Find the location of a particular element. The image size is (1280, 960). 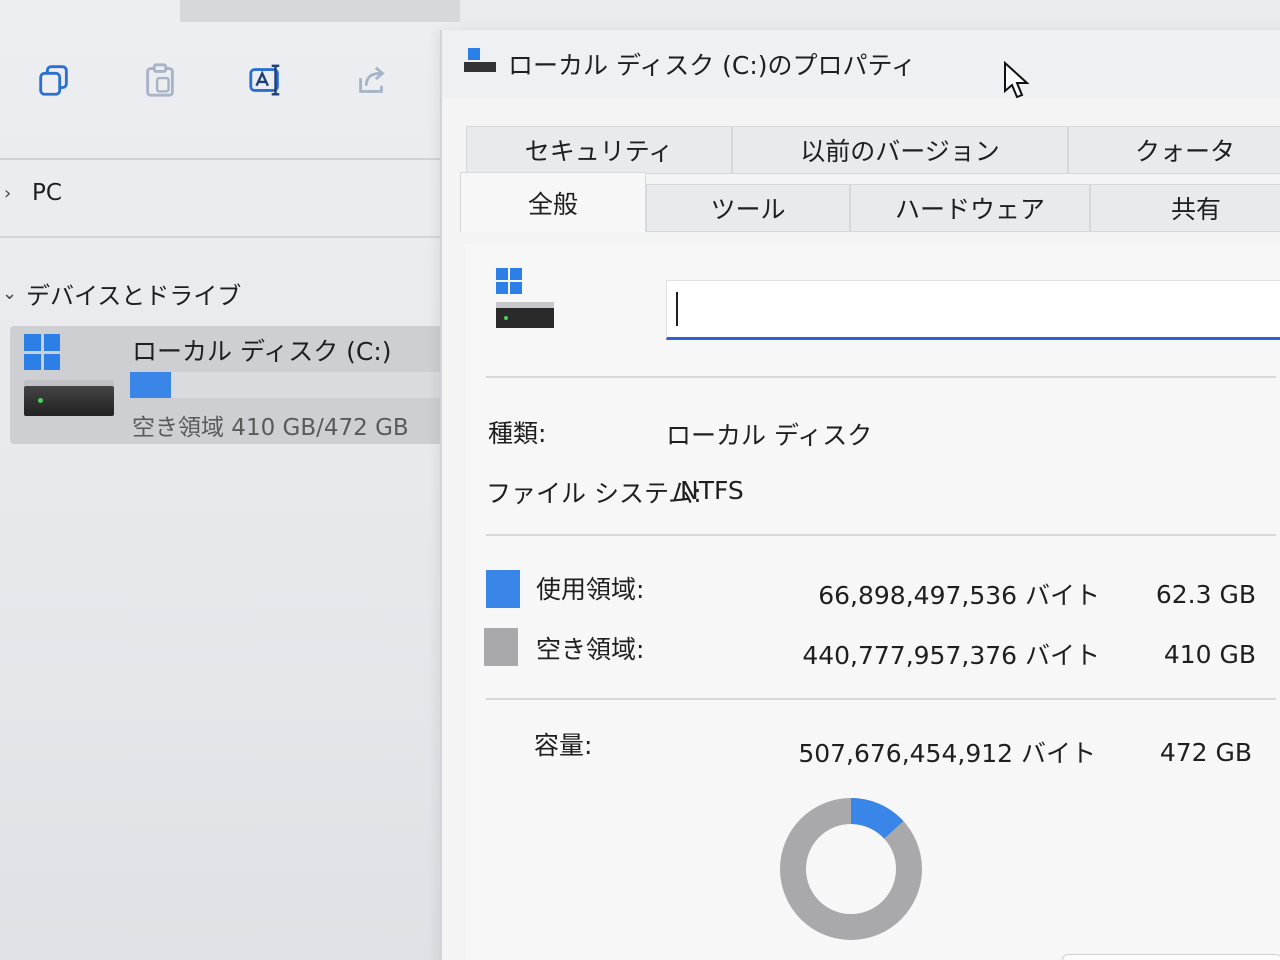

free-space-bytes: 440,777,957,376 バイト is located at coordinates (951, 655).